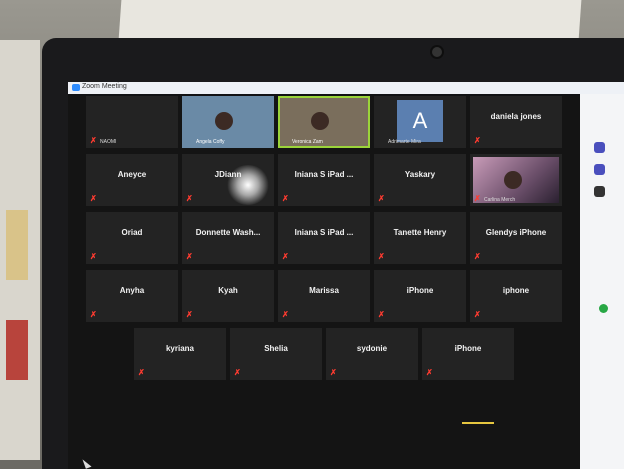 The height and width of the screenshot is (469, 624). Describe the element at coordinates (76, 87) in the screenshot. I see `zoom-logo-icon` at that location.